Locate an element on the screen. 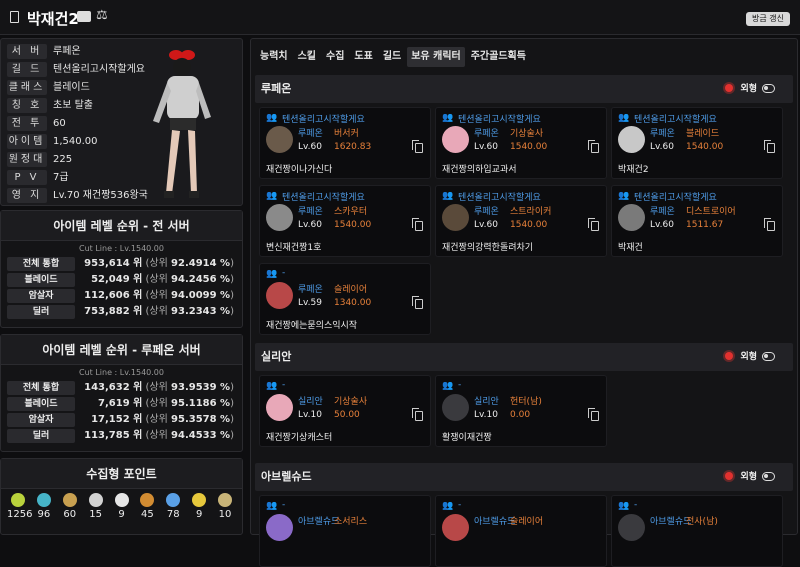 The image size is (800, 567). character-class: 슬레이어 is located at coordinates (527, 522).